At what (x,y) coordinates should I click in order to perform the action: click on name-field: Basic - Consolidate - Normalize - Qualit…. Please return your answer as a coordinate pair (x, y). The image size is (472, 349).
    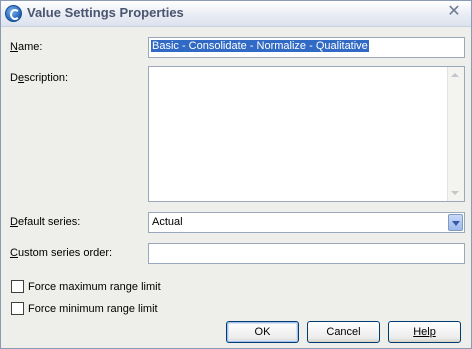
    Looking at the image, I should click on (306, 47).